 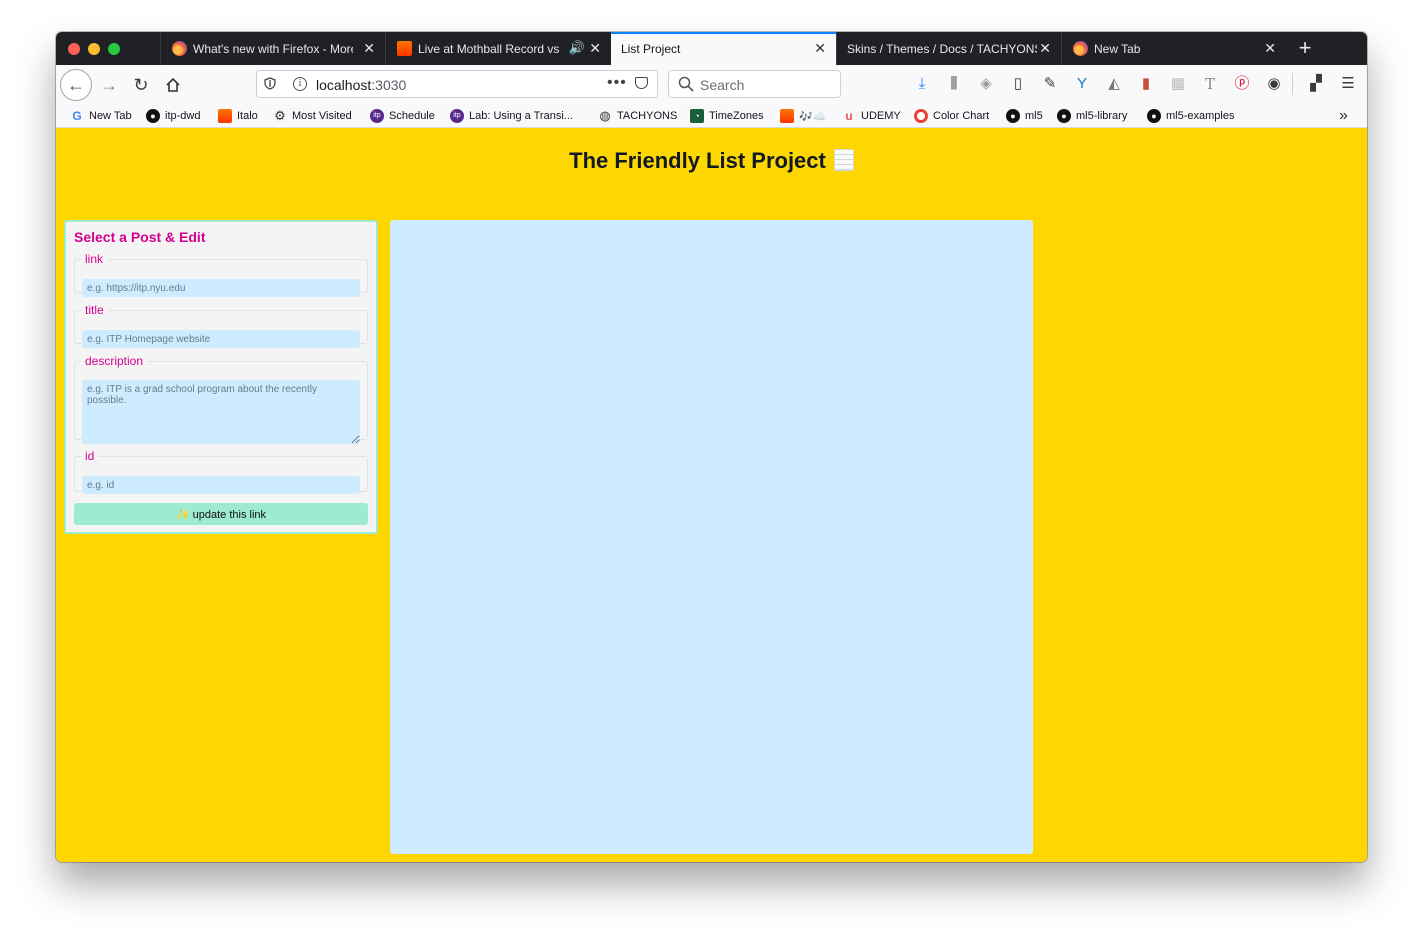 What do you see at coordinates (605, 115) in the screenshot?
I see `globe-icon: ◍` at bounding box center [605, 115].